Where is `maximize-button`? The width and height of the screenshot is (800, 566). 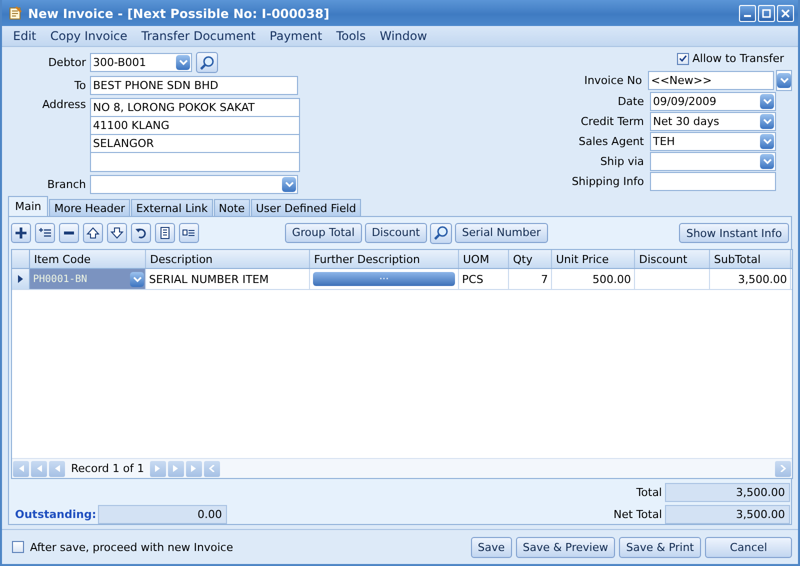 maximize-button is located at coordinates (766, 13).